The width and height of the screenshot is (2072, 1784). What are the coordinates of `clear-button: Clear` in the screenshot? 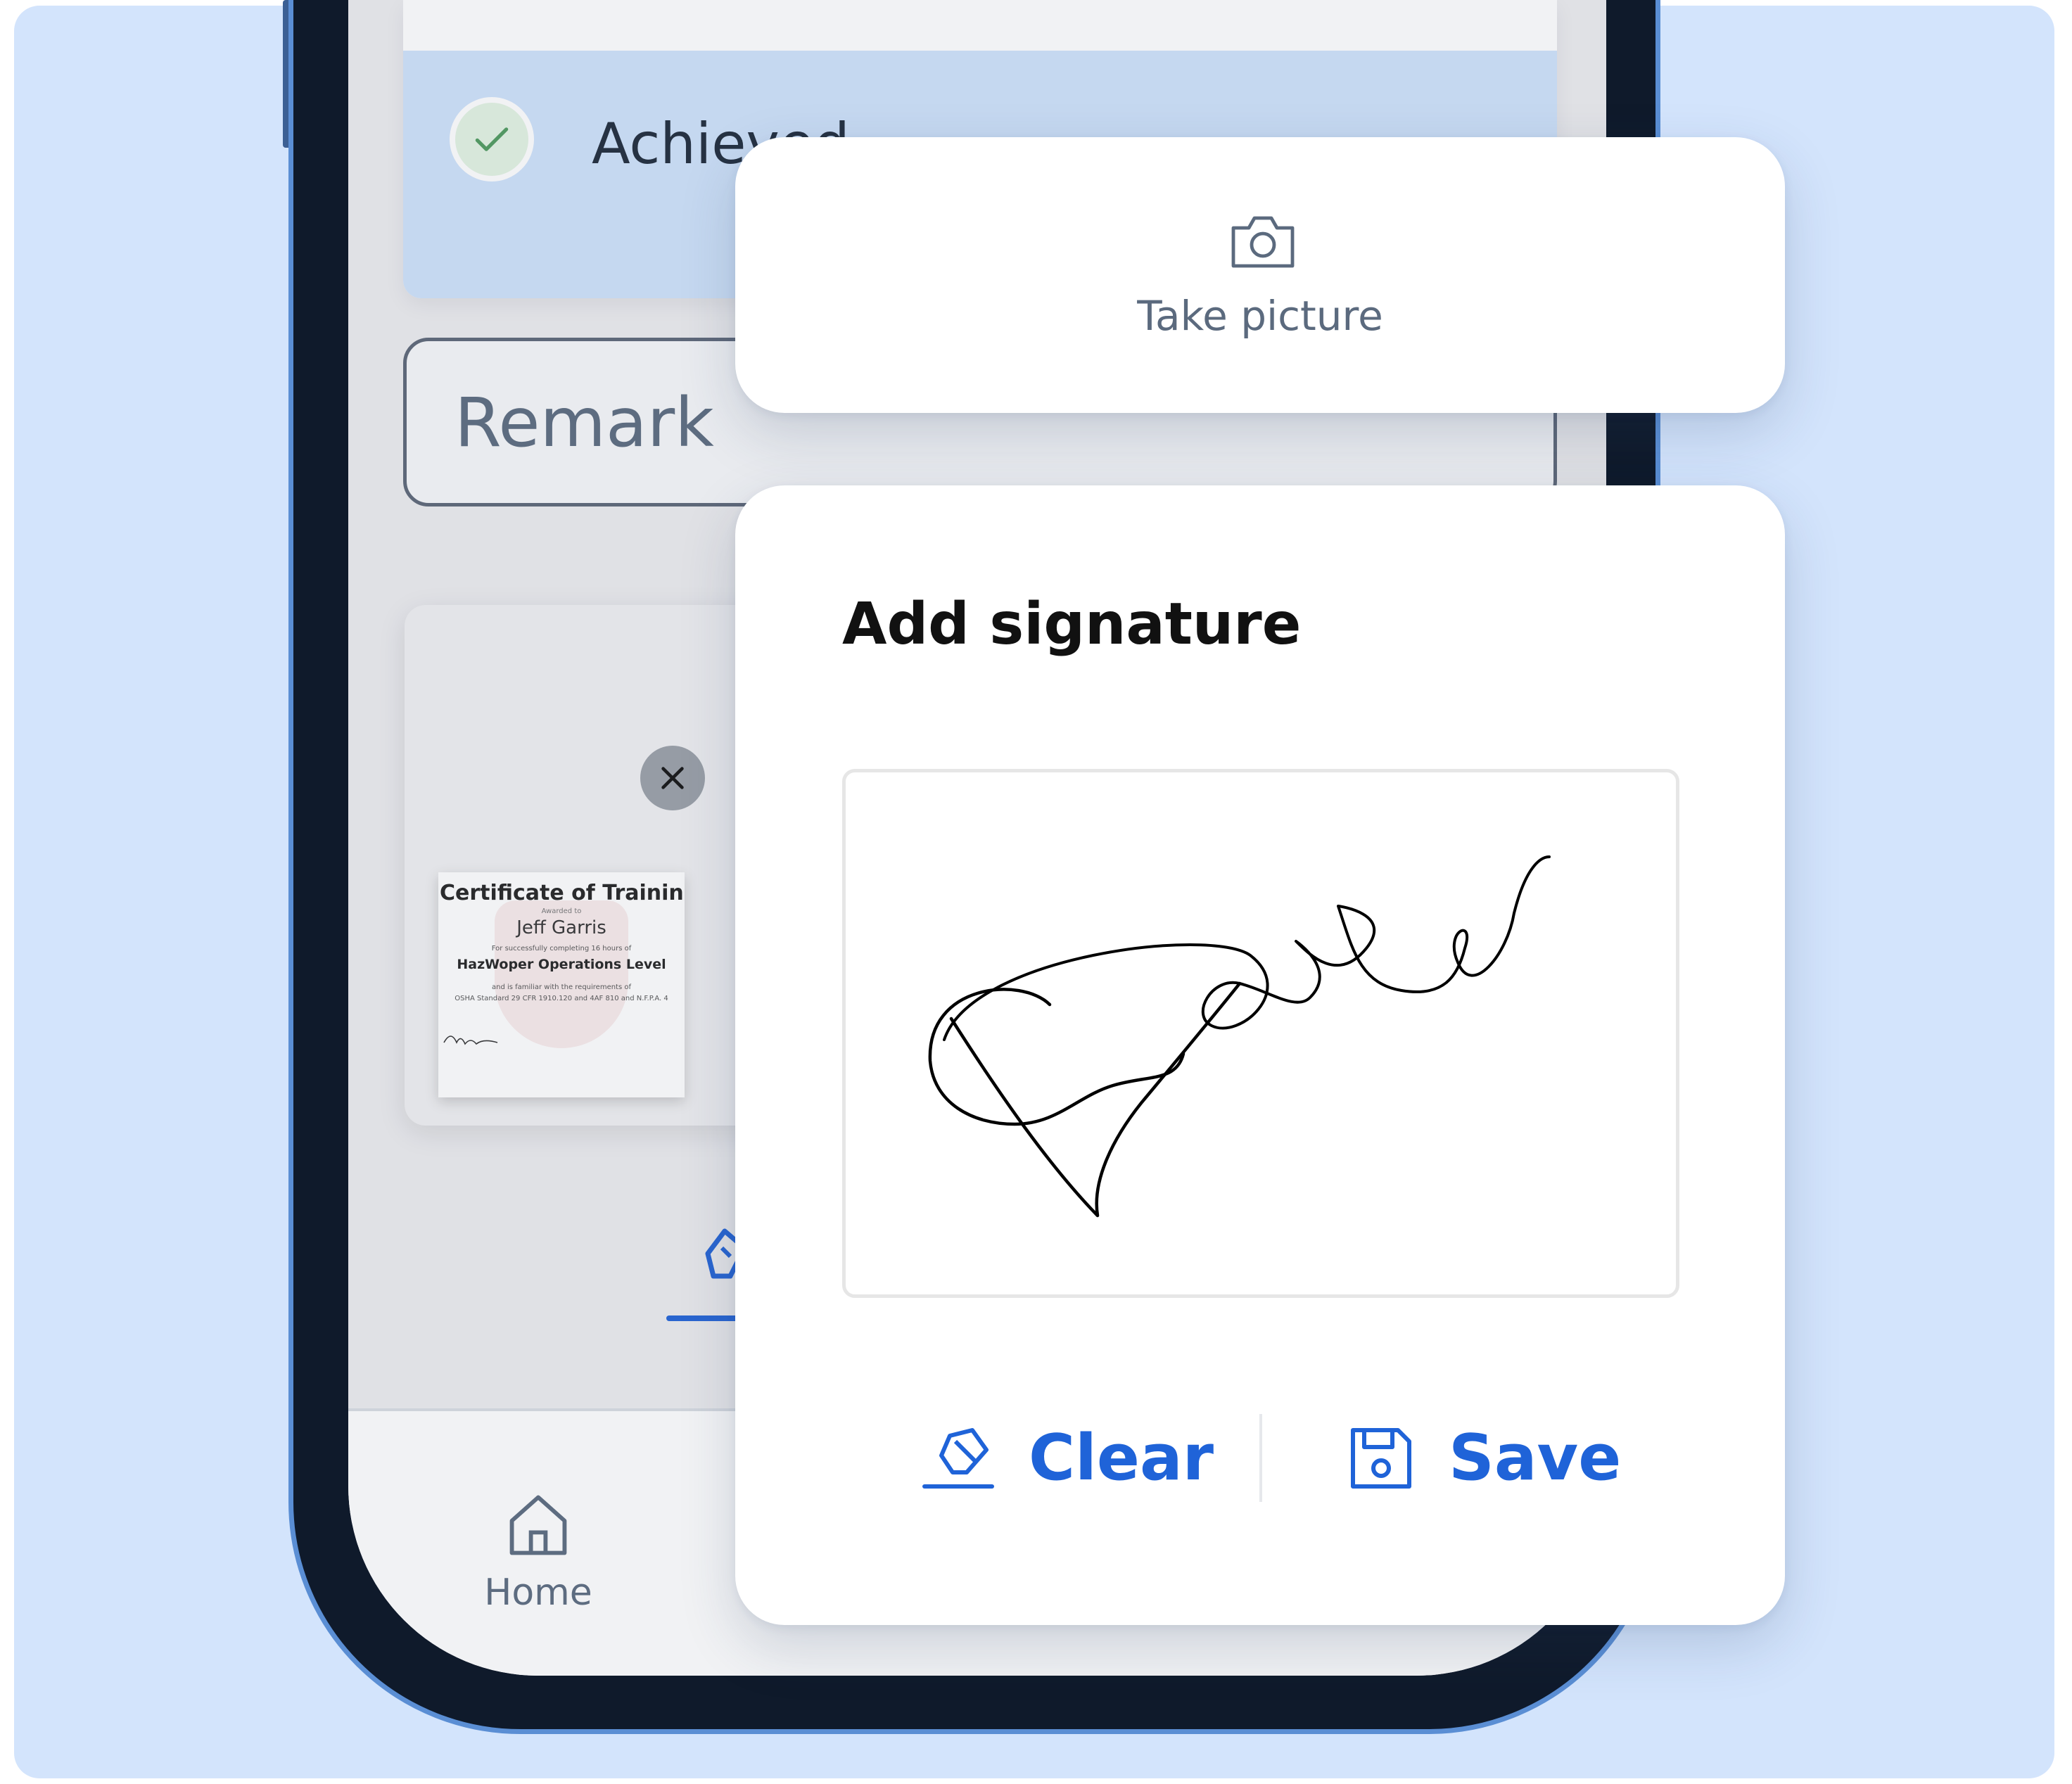 It's located at (1068, 1458).